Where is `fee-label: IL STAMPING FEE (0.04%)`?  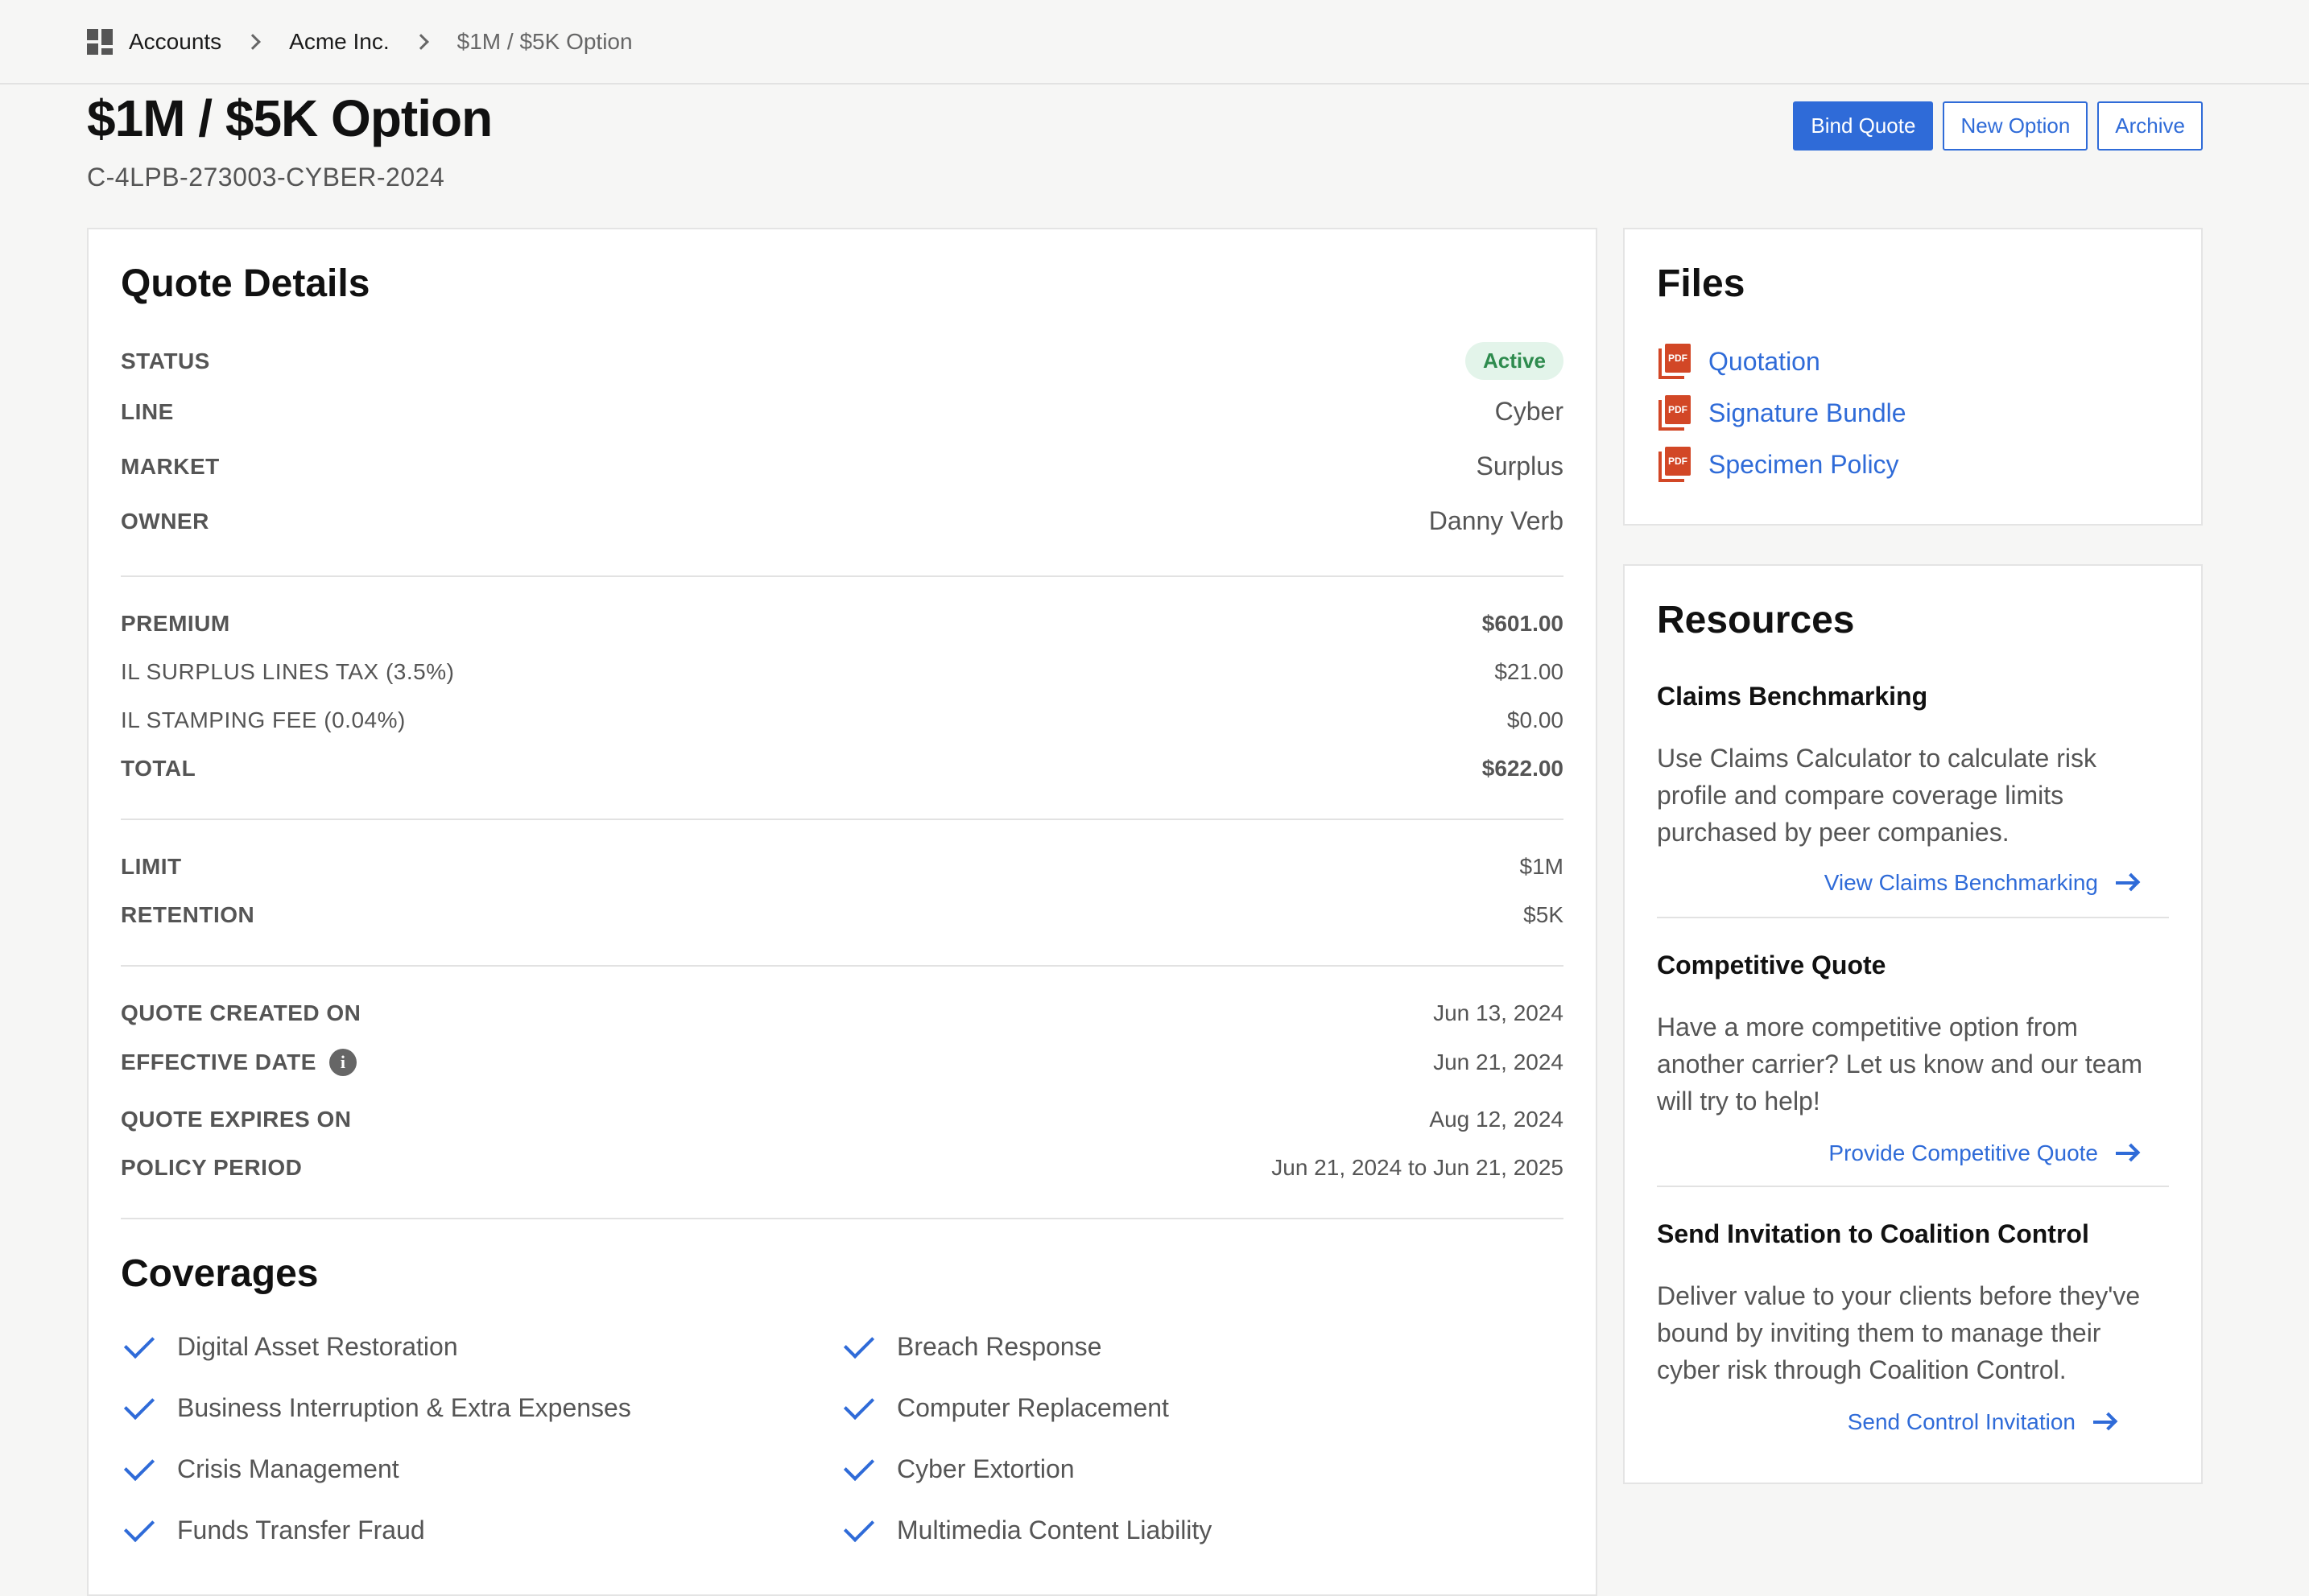 fee-label: IL STAMPING FEE (0.04%) is located at coordinates (263, 719).